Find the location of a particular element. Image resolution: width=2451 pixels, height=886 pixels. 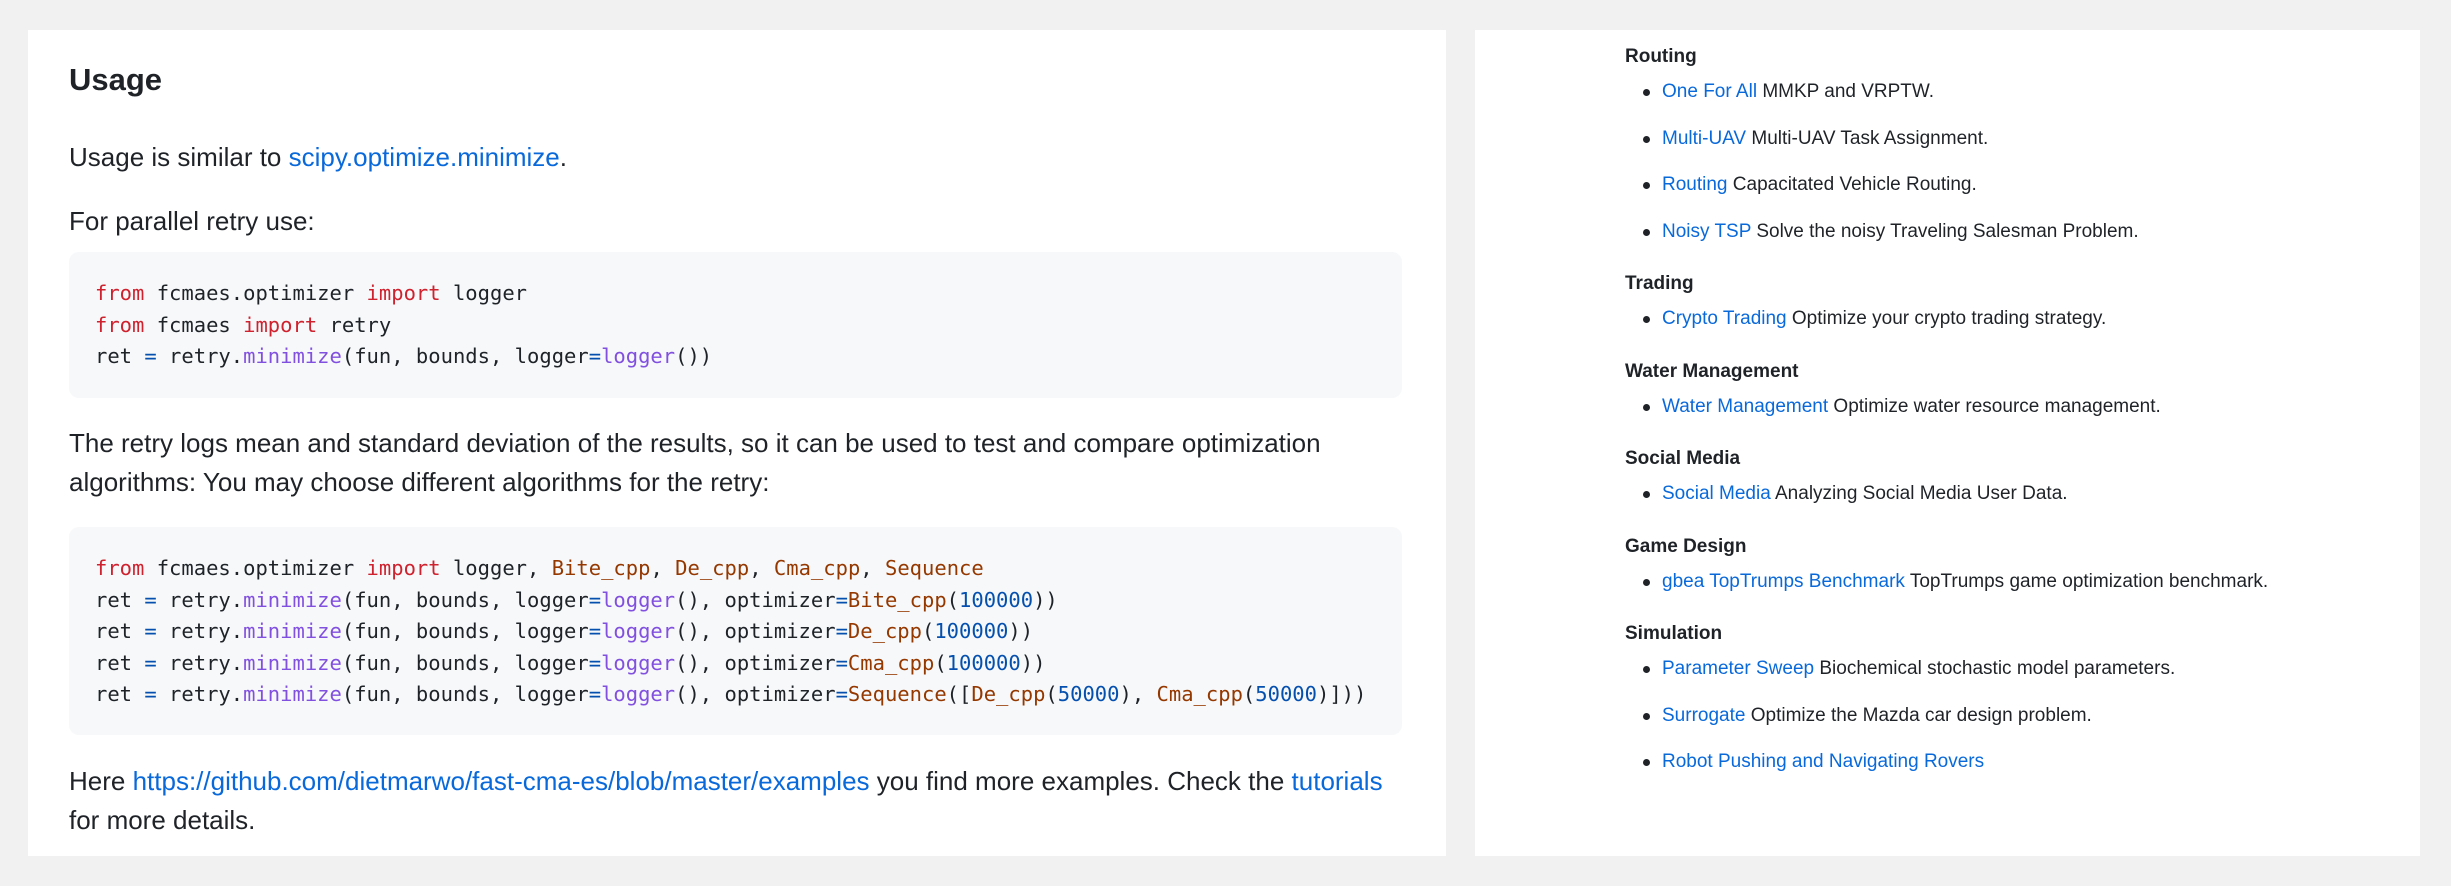

example-description: Optimize the Mazda car design problem. is located at coordinates (1918, 715).